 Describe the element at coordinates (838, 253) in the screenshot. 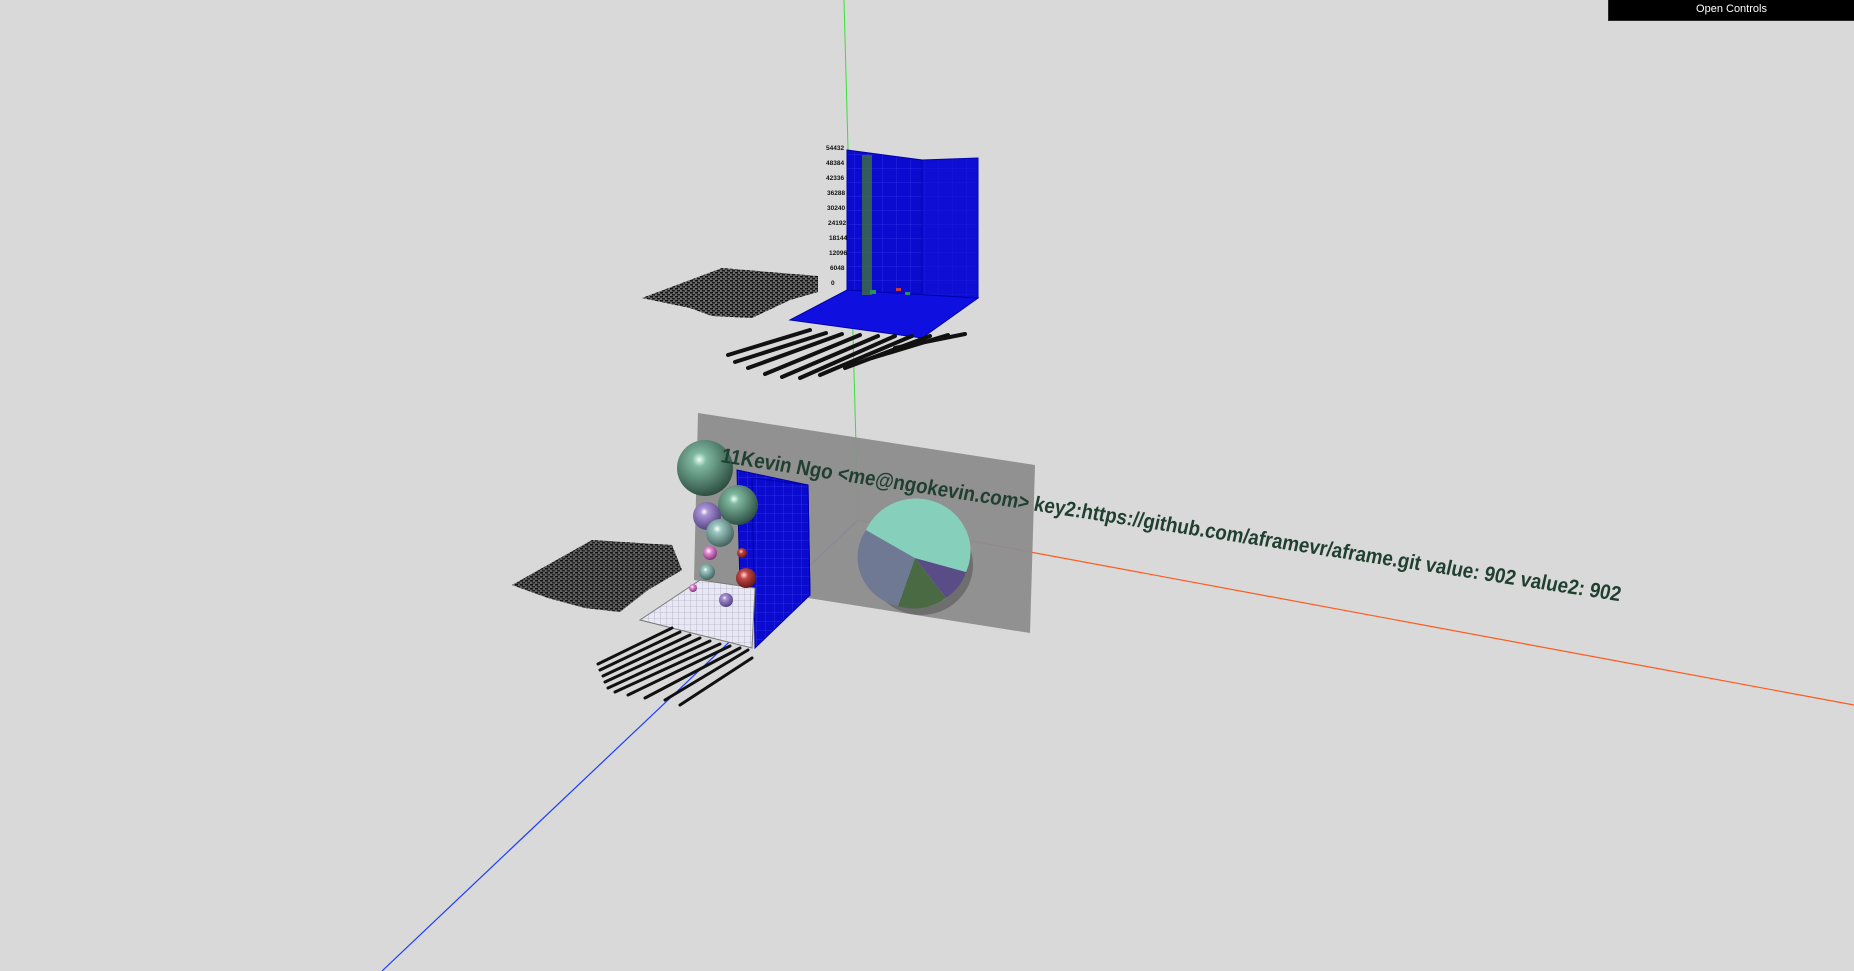

I see `upper-y-tick: 12096` at that location.